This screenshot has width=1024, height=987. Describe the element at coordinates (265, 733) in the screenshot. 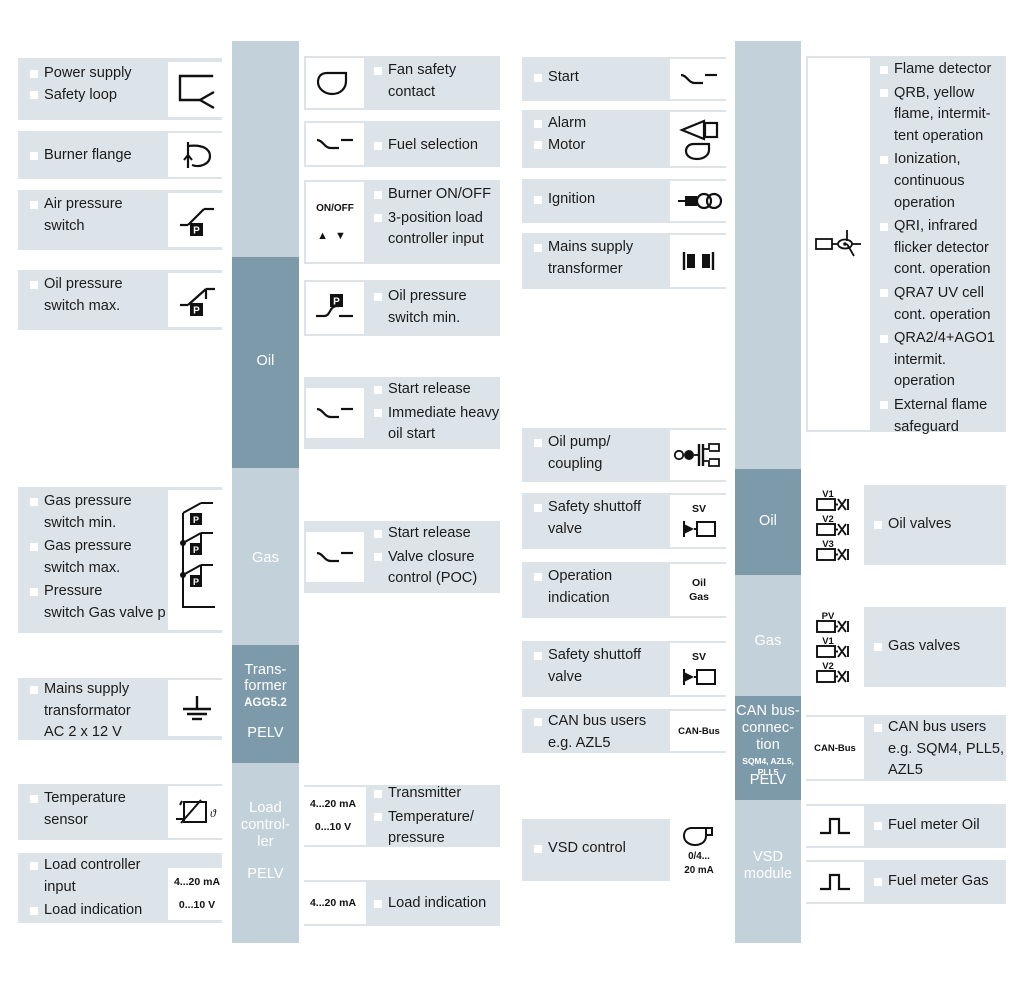

I see `bar-left-transformer-pelv: PELV` at that location.